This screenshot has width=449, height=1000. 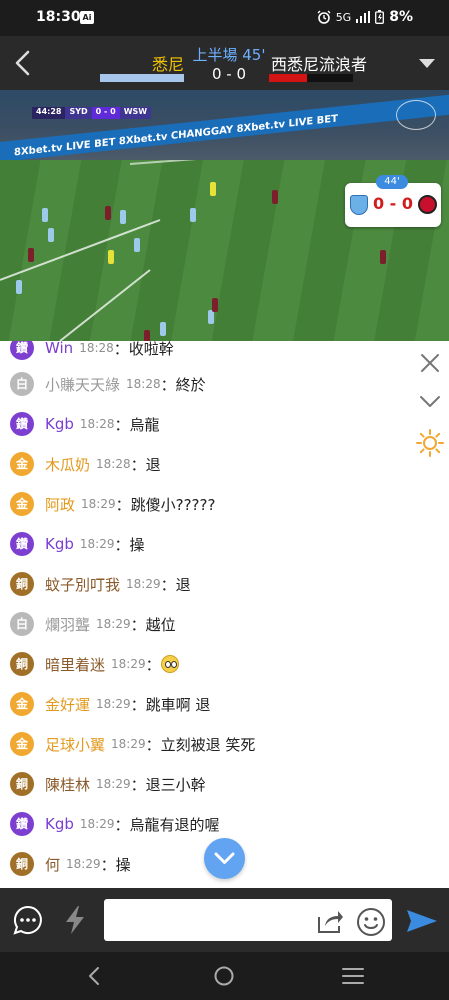 I want to click on chat-text: ：退, so click(x=145, y=464).